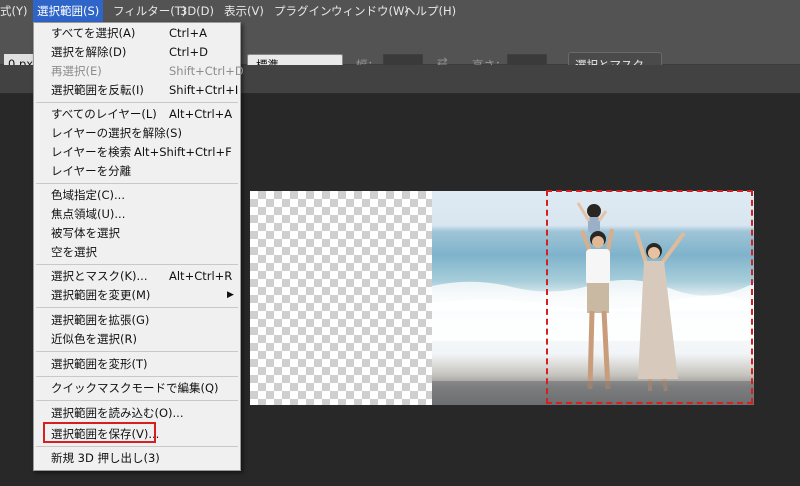 Image resolution: width=800 pixels, height=486 pixels. I want to click on menu-item-all-layers: すべてのレイヤー(L) Alt+Ctrl+A, so click(137, 114).